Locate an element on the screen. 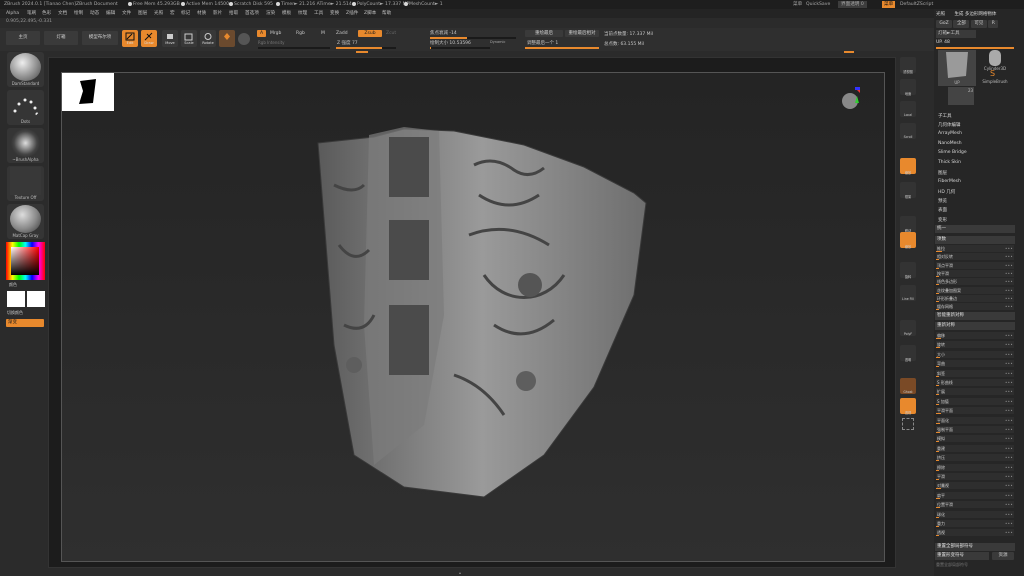 This screenshot has width=1024, height=576. solo-icon is located at coordinates (908, 424).